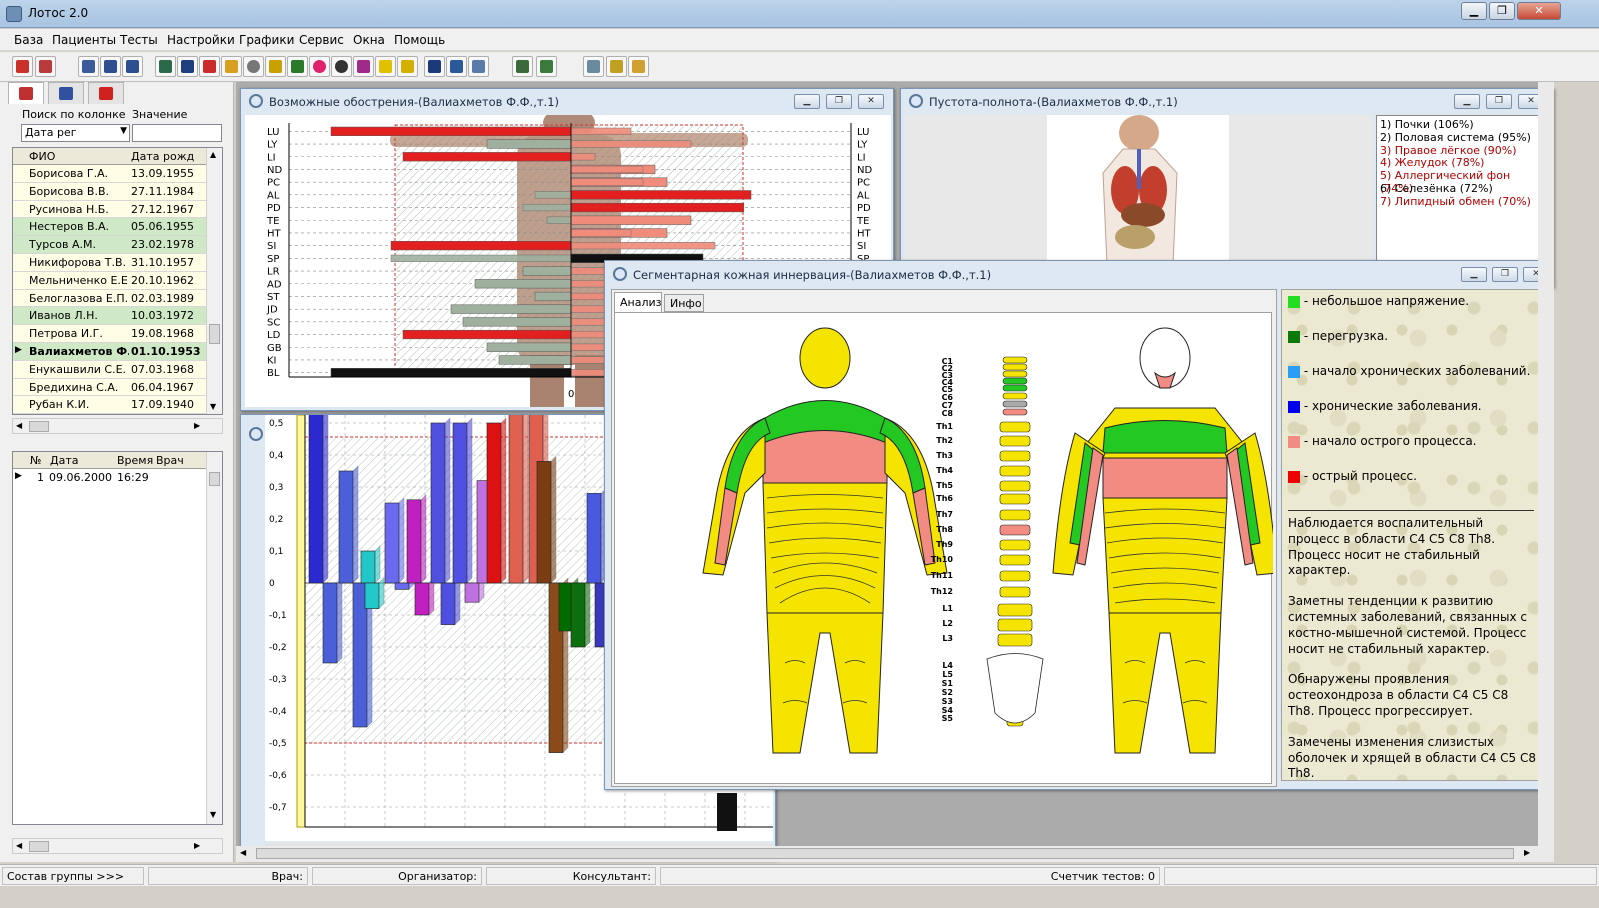 This screenshot has height=908, width=1599. What do you see at coordinates (139, 40) in the screenshot?
I see `menu-tests: Тесты` at bounding box center [139, 40].